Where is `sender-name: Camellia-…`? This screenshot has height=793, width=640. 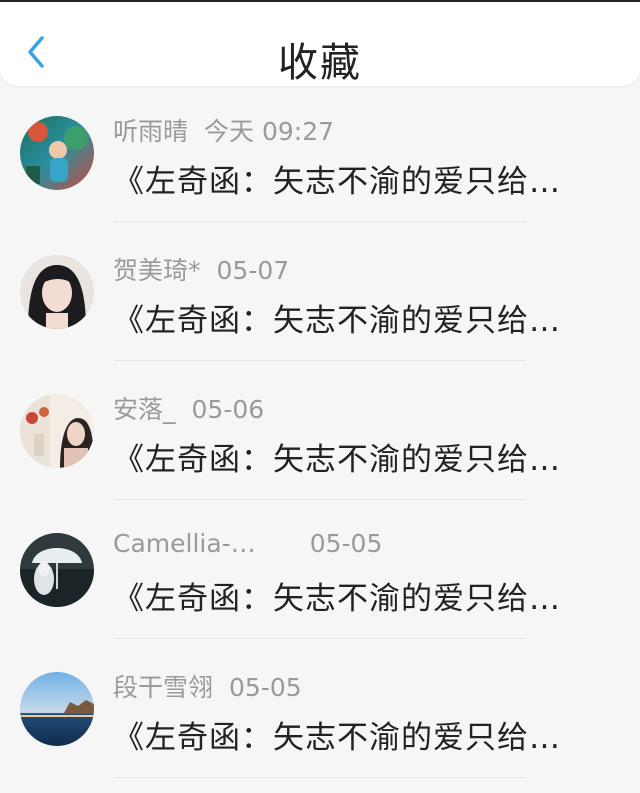
sender-name: Camellia-… is located at coordinates (184, 543).